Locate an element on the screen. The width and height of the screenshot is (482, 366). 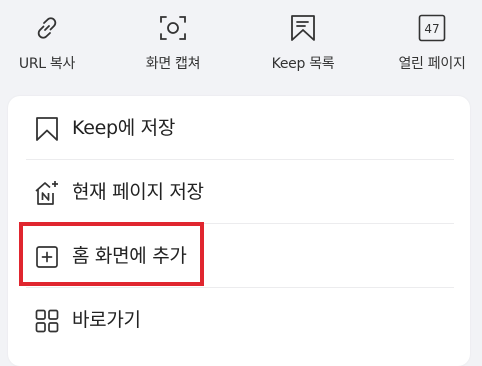
screen-capture-label: 화면 캡쳐 is located at coordinates (173, 64).